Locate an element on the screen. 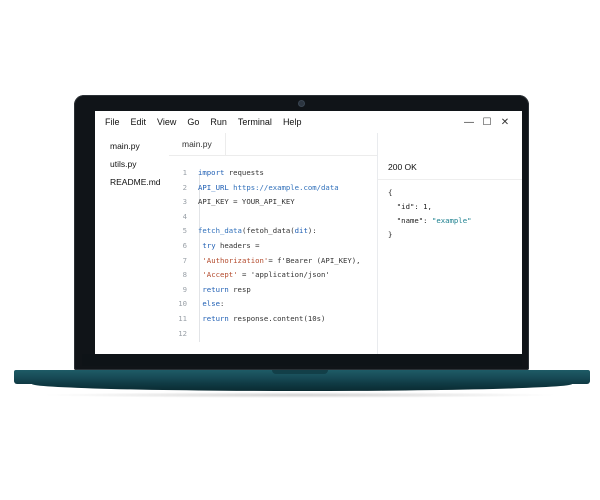  code-line: 8 'Accept' = 'application/json' is located at coordinates (249, 275).